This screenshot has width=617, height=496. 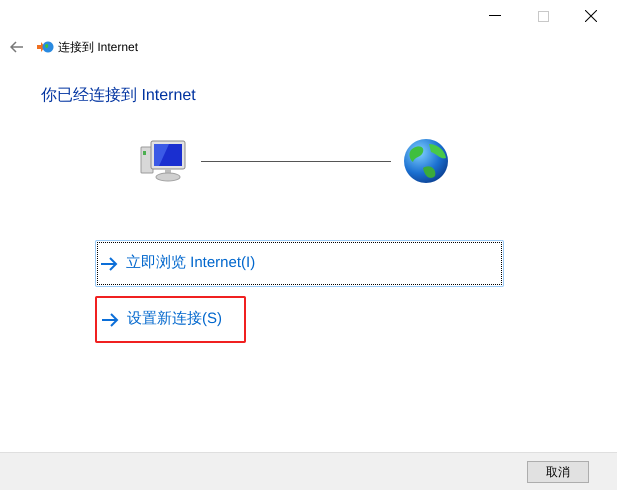 I want to click on command-link: 立即浏览 Internet(I), so click(x=299, y=263).